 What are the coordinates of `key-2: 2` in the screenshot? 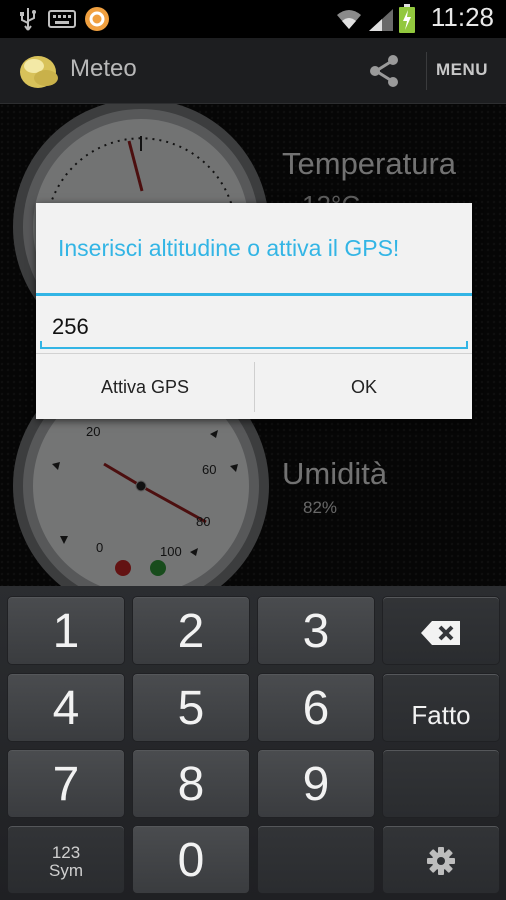 It's located at (191, 630).